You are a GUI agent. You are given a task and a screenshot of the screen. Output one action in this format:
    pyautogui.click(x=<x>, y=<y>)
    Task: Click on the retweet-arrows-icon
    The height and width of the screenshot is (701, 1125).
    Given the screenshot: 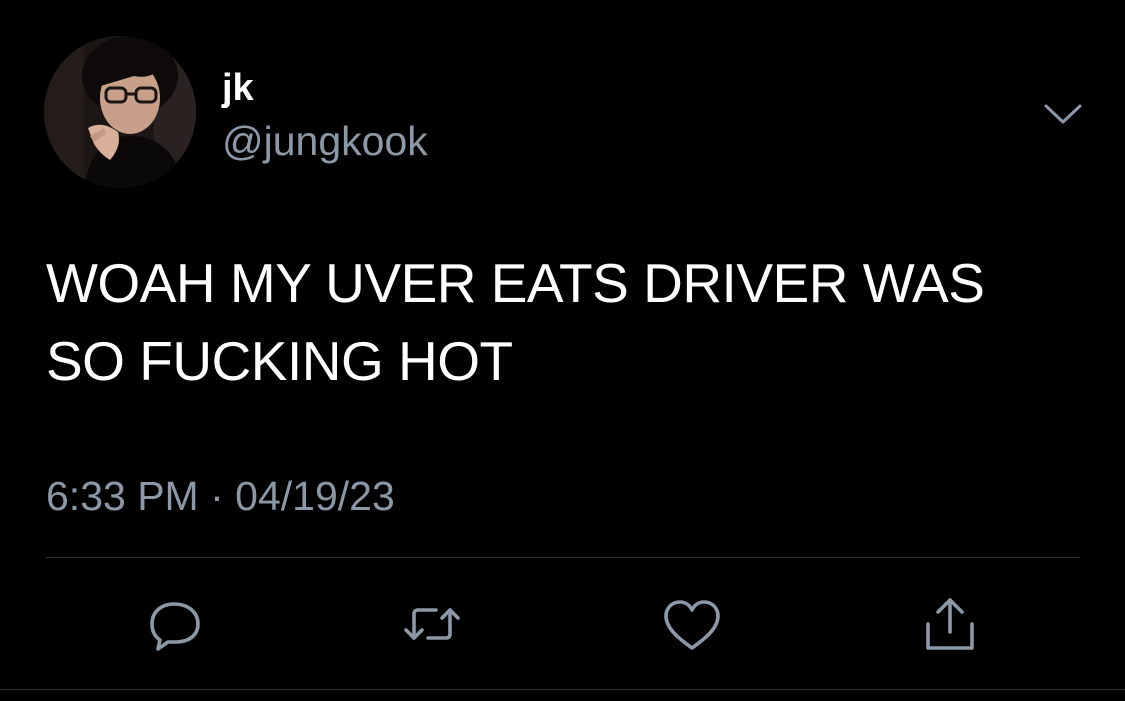 What is the action you would take?
    pyautogui.click(x=432, y=624)
    